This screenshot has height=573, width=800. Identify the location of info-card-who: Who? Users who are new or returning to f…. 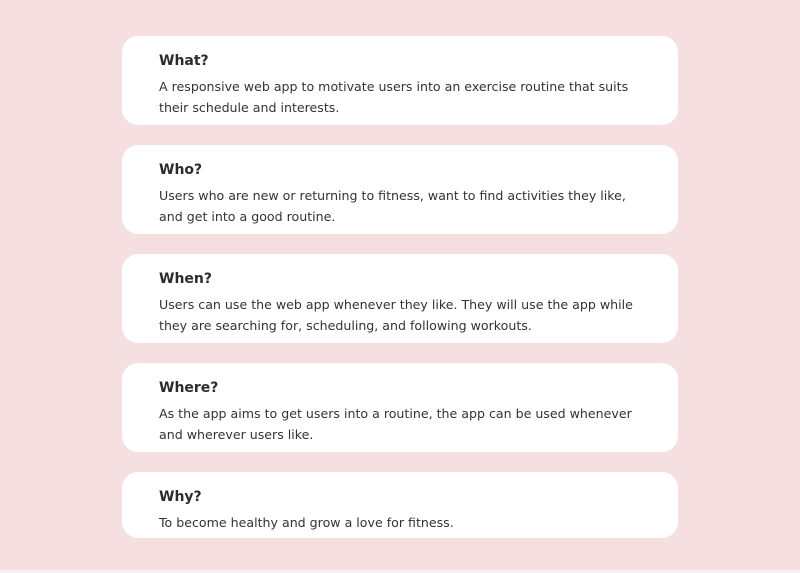
(400, 189).